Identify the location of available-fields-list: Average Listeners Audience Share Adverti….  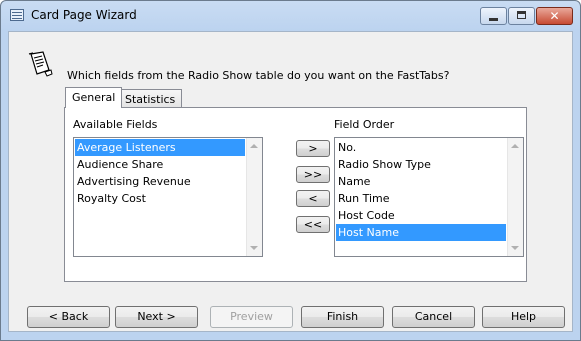
(168, 197).